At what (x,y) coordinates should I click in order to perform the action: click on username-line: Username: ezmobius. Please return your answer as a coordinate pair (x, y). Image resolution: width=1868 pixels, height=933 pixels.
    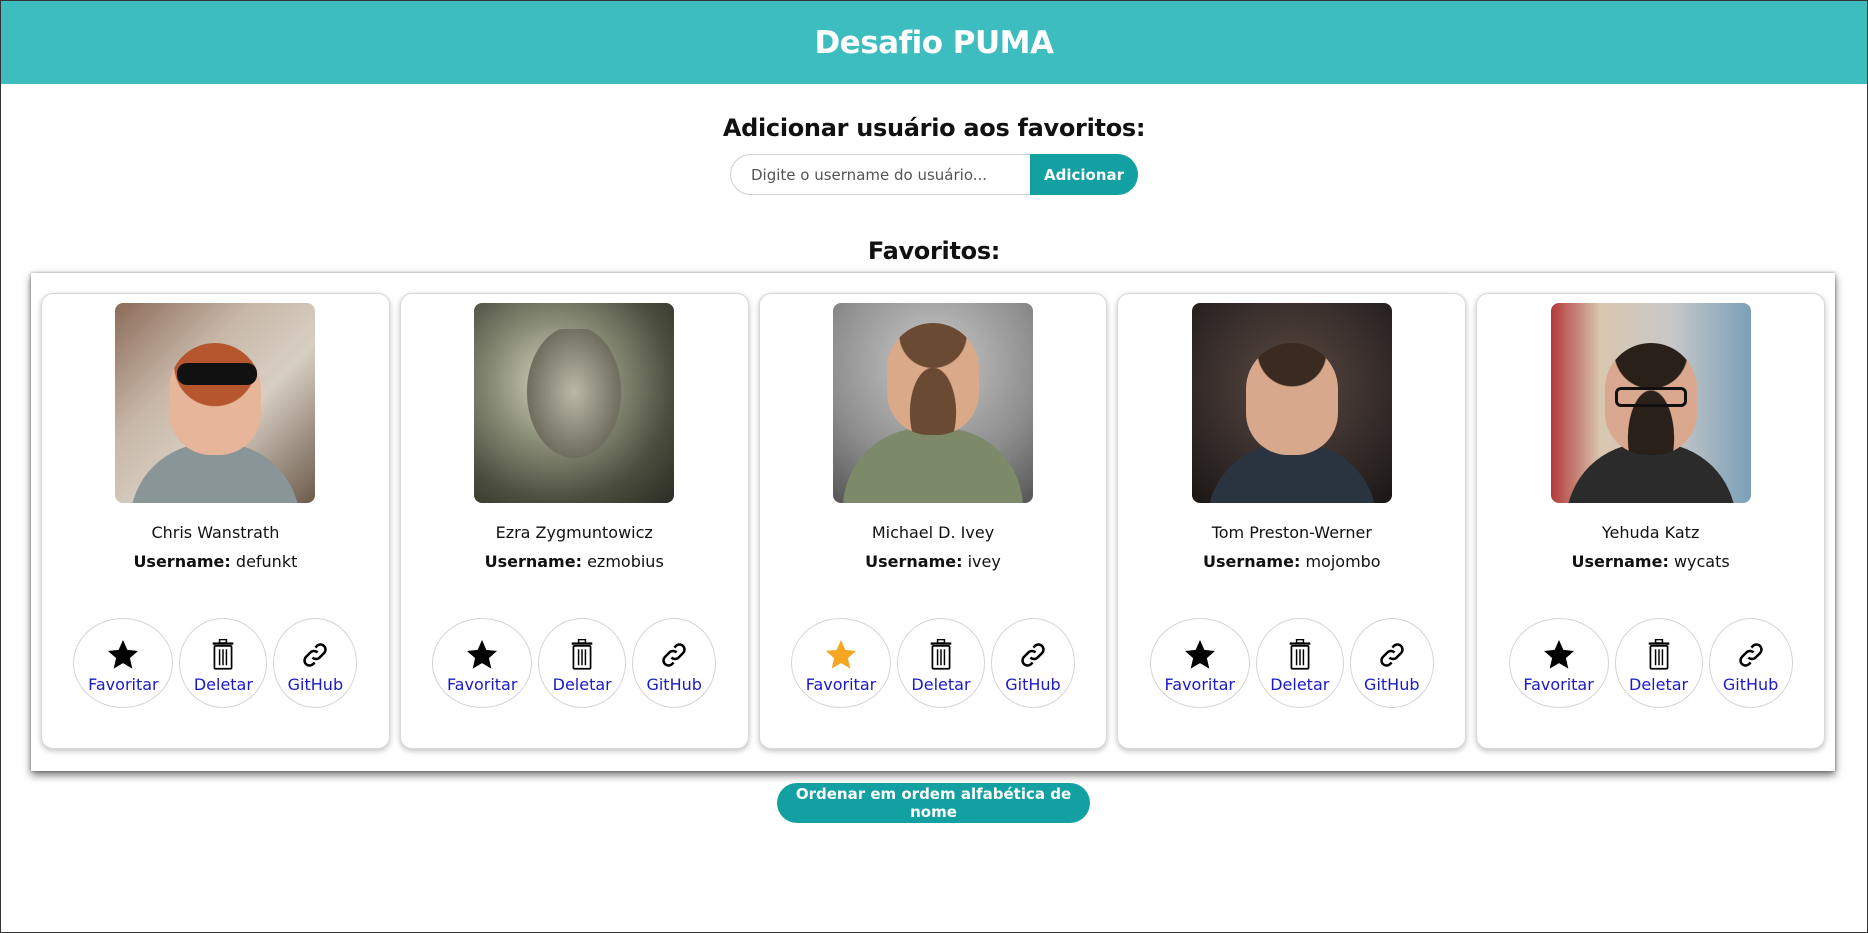
    Looking at the image, I should click on (574, 561).